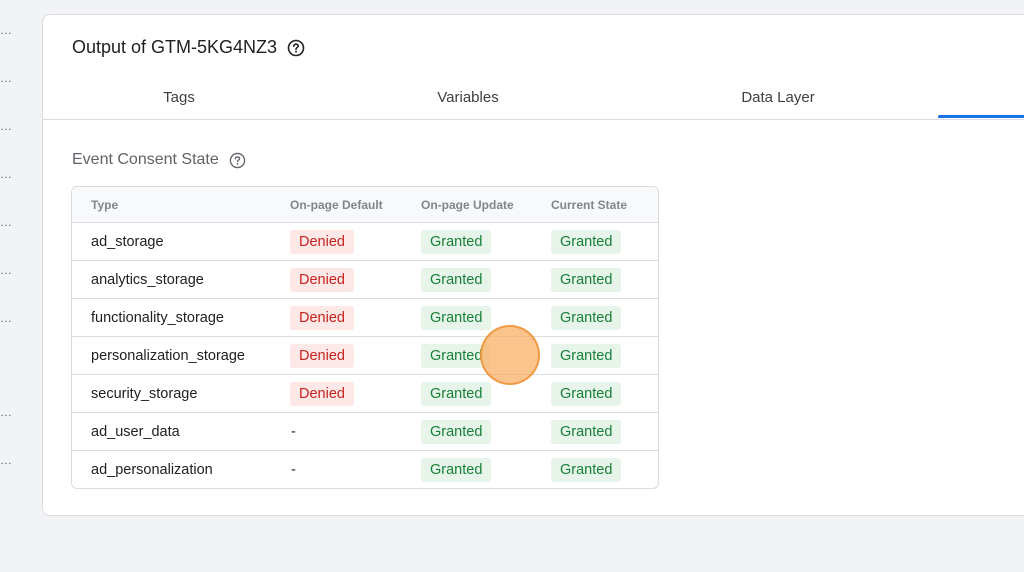 The height and width of the screenshot is (572, 1024). What do you see at coordinates (181, 241) in the screenshot?
I see `consent-type: ad_storage` at bounding box center [181, 241].